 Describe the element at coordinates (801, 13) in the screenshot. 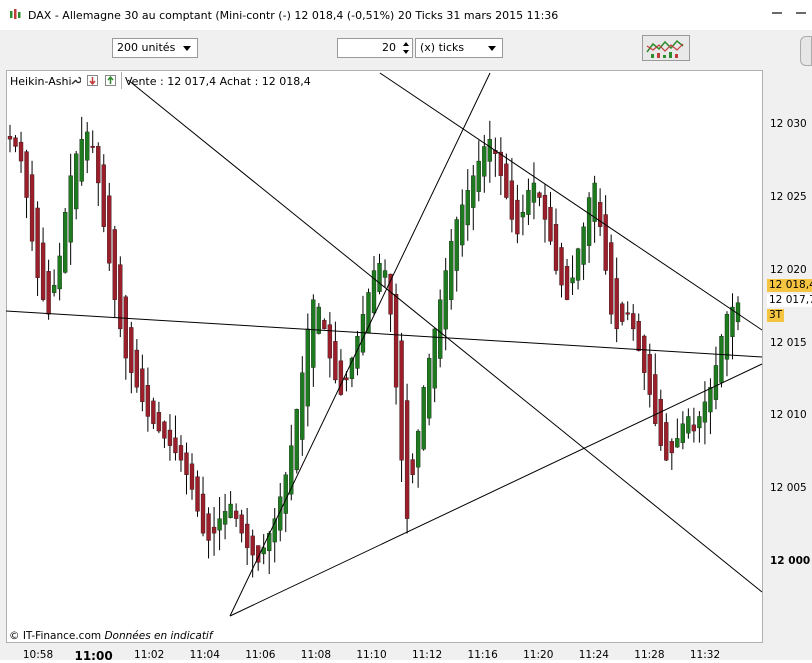

I see `maximize-button` at that location.